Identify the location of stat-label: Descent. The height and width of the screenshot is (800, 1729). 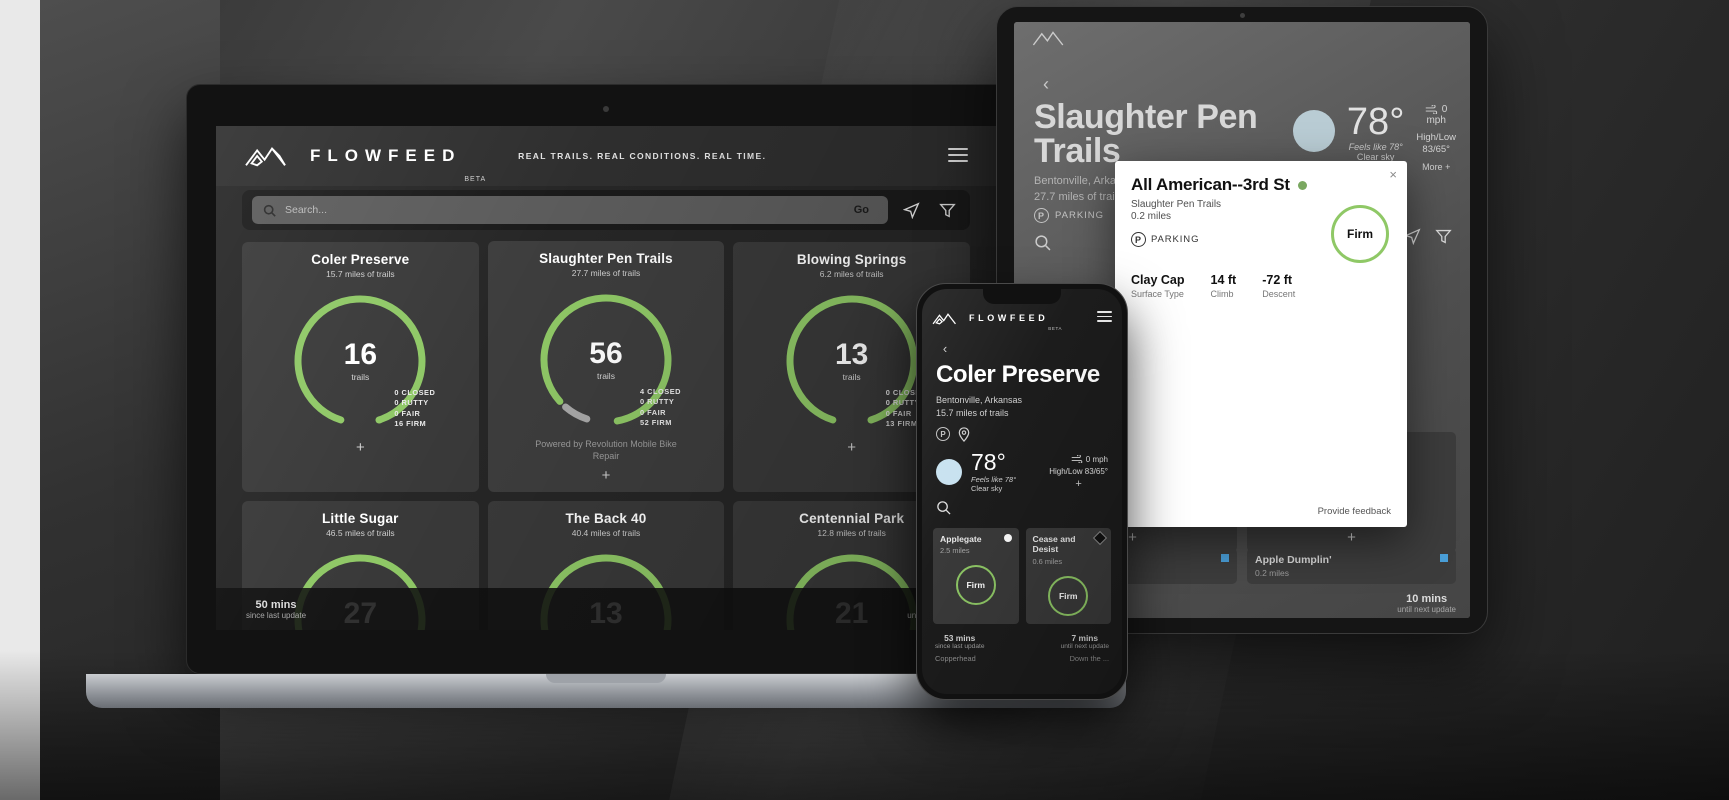
(1279, 294).